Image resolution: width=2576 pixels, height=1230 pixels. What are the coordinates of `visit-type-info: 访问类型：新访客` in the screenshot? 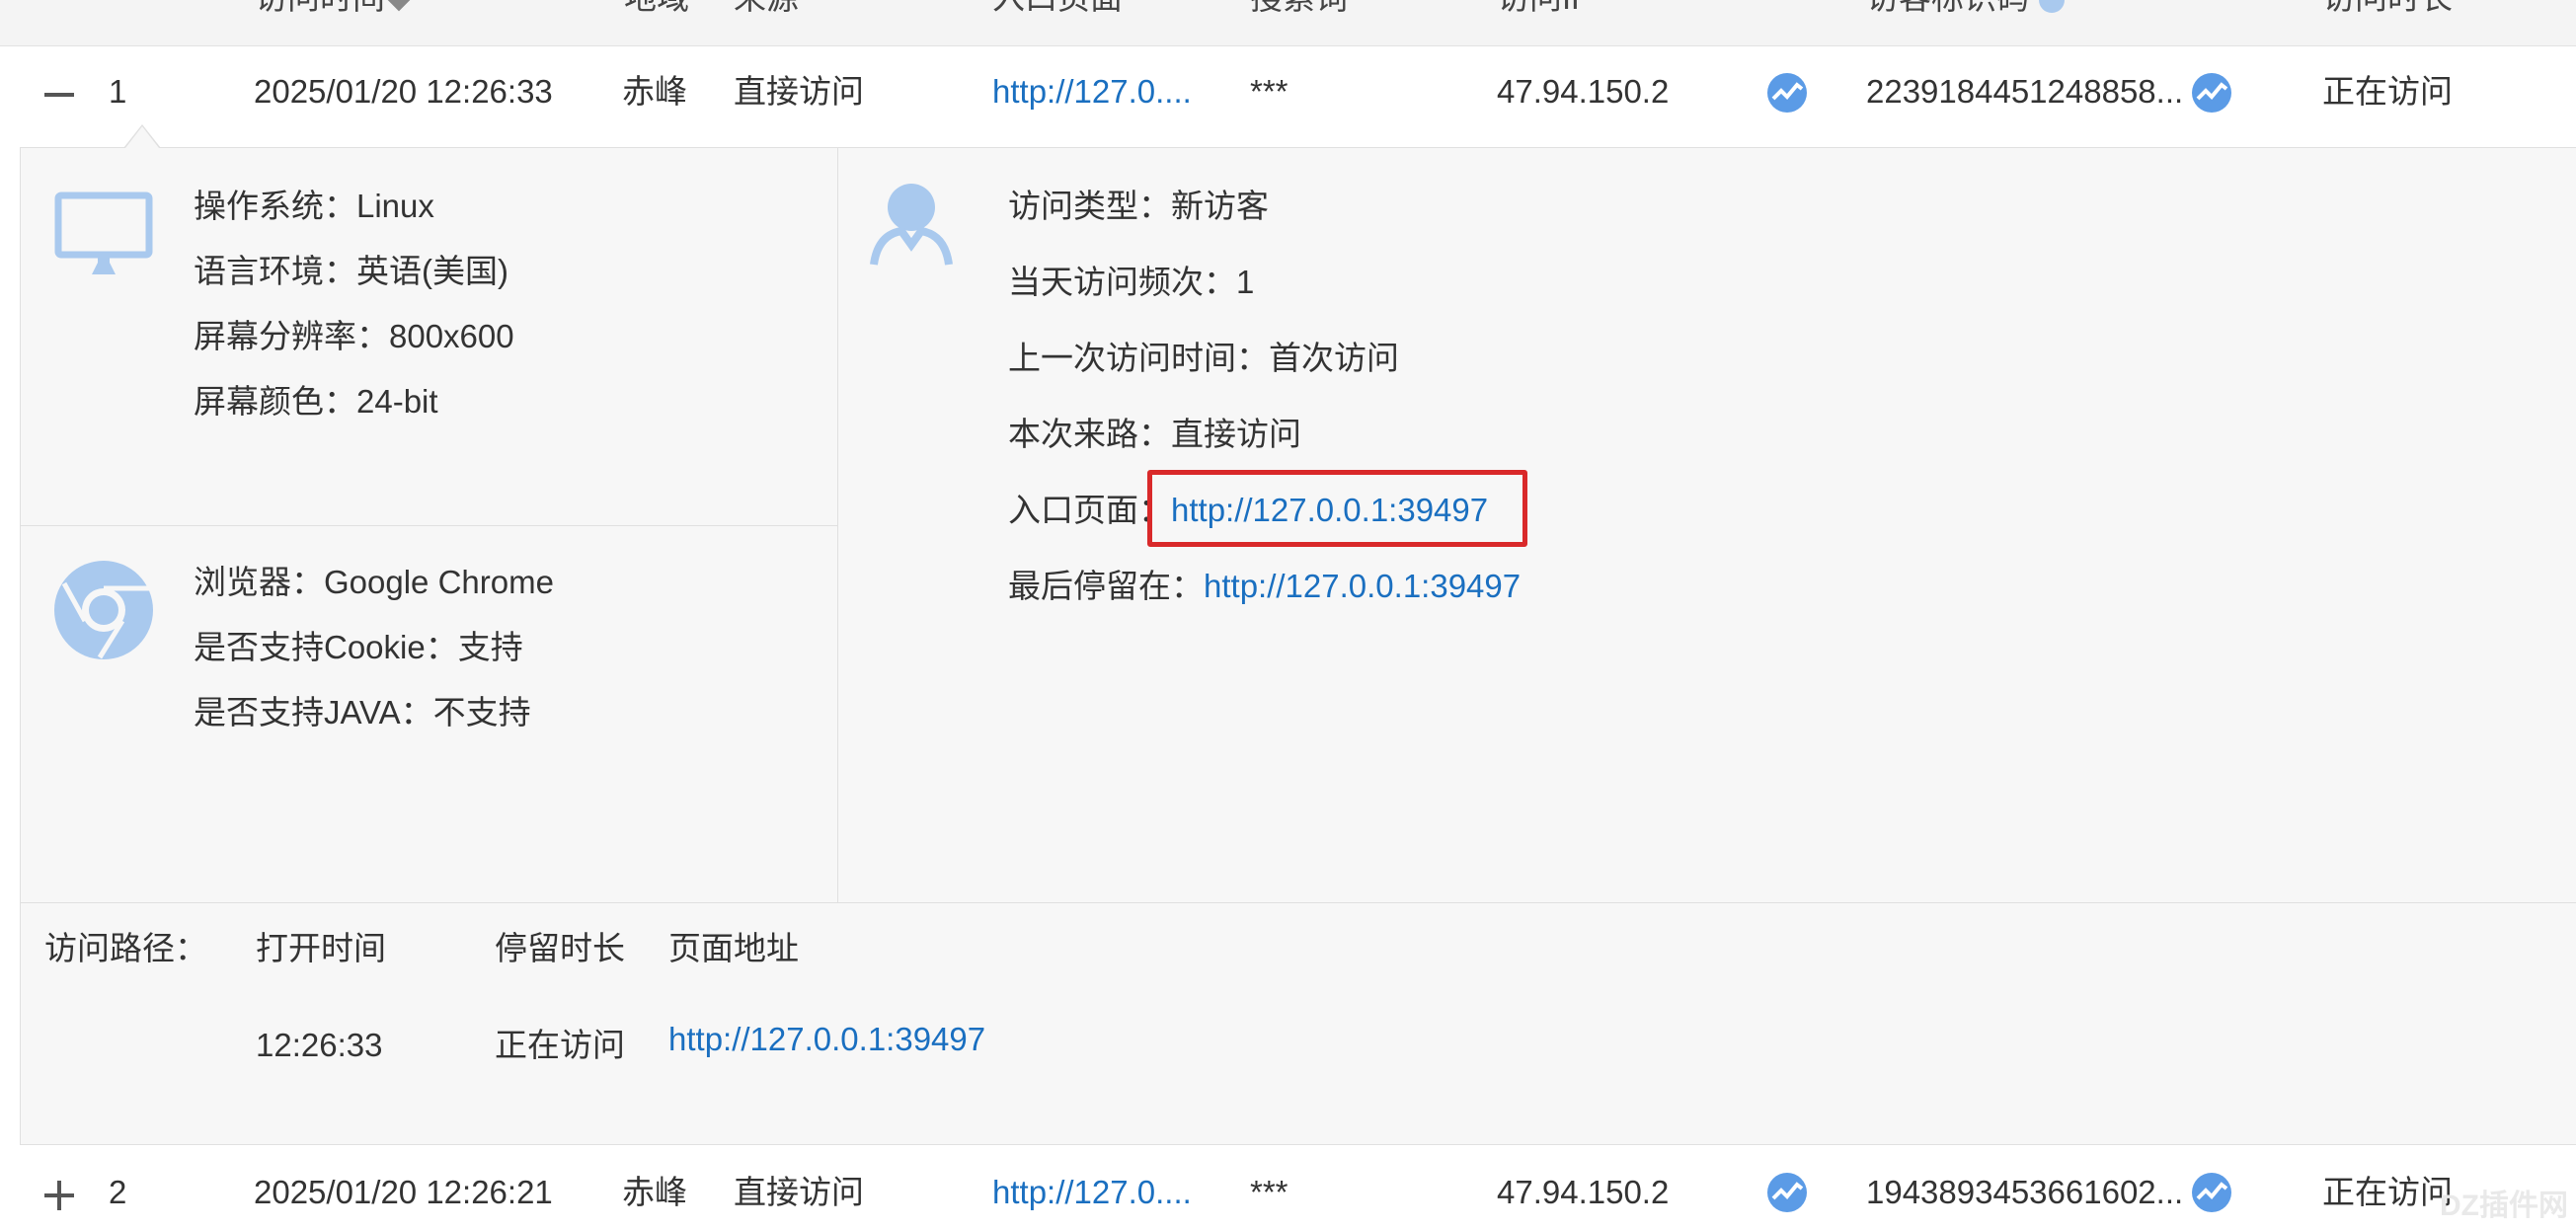 It's located at (1138, 206).